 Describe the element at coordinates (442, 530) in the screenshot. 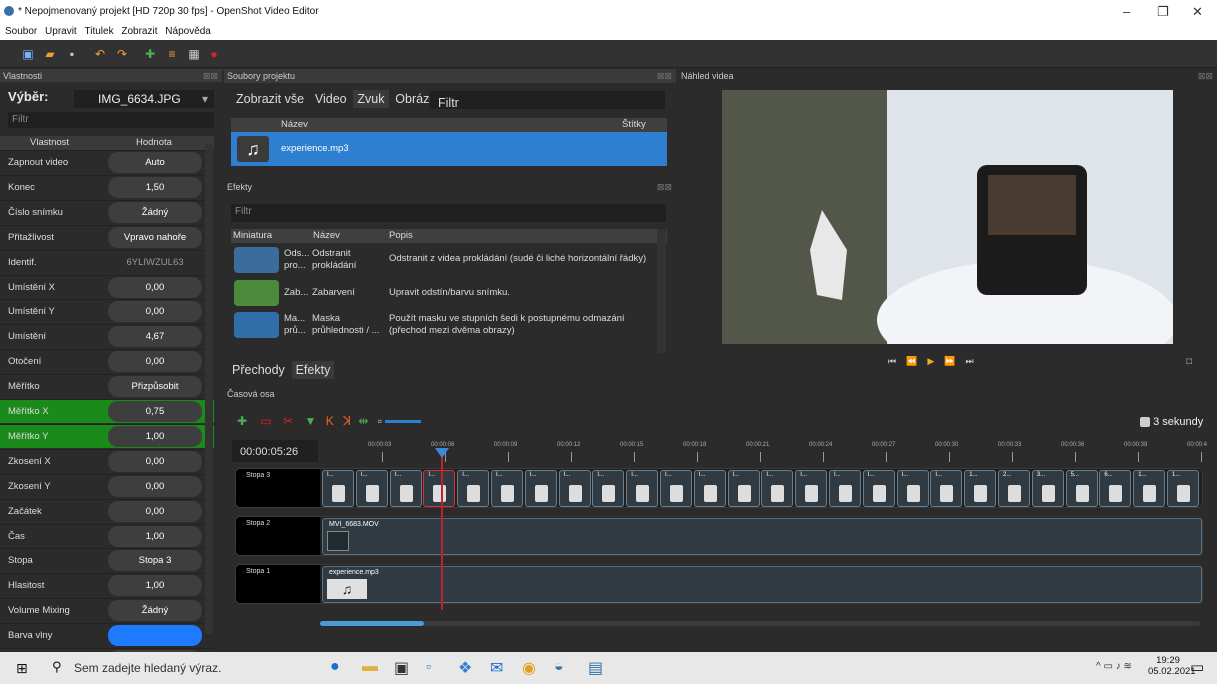

I see `playhead-line` at that location.